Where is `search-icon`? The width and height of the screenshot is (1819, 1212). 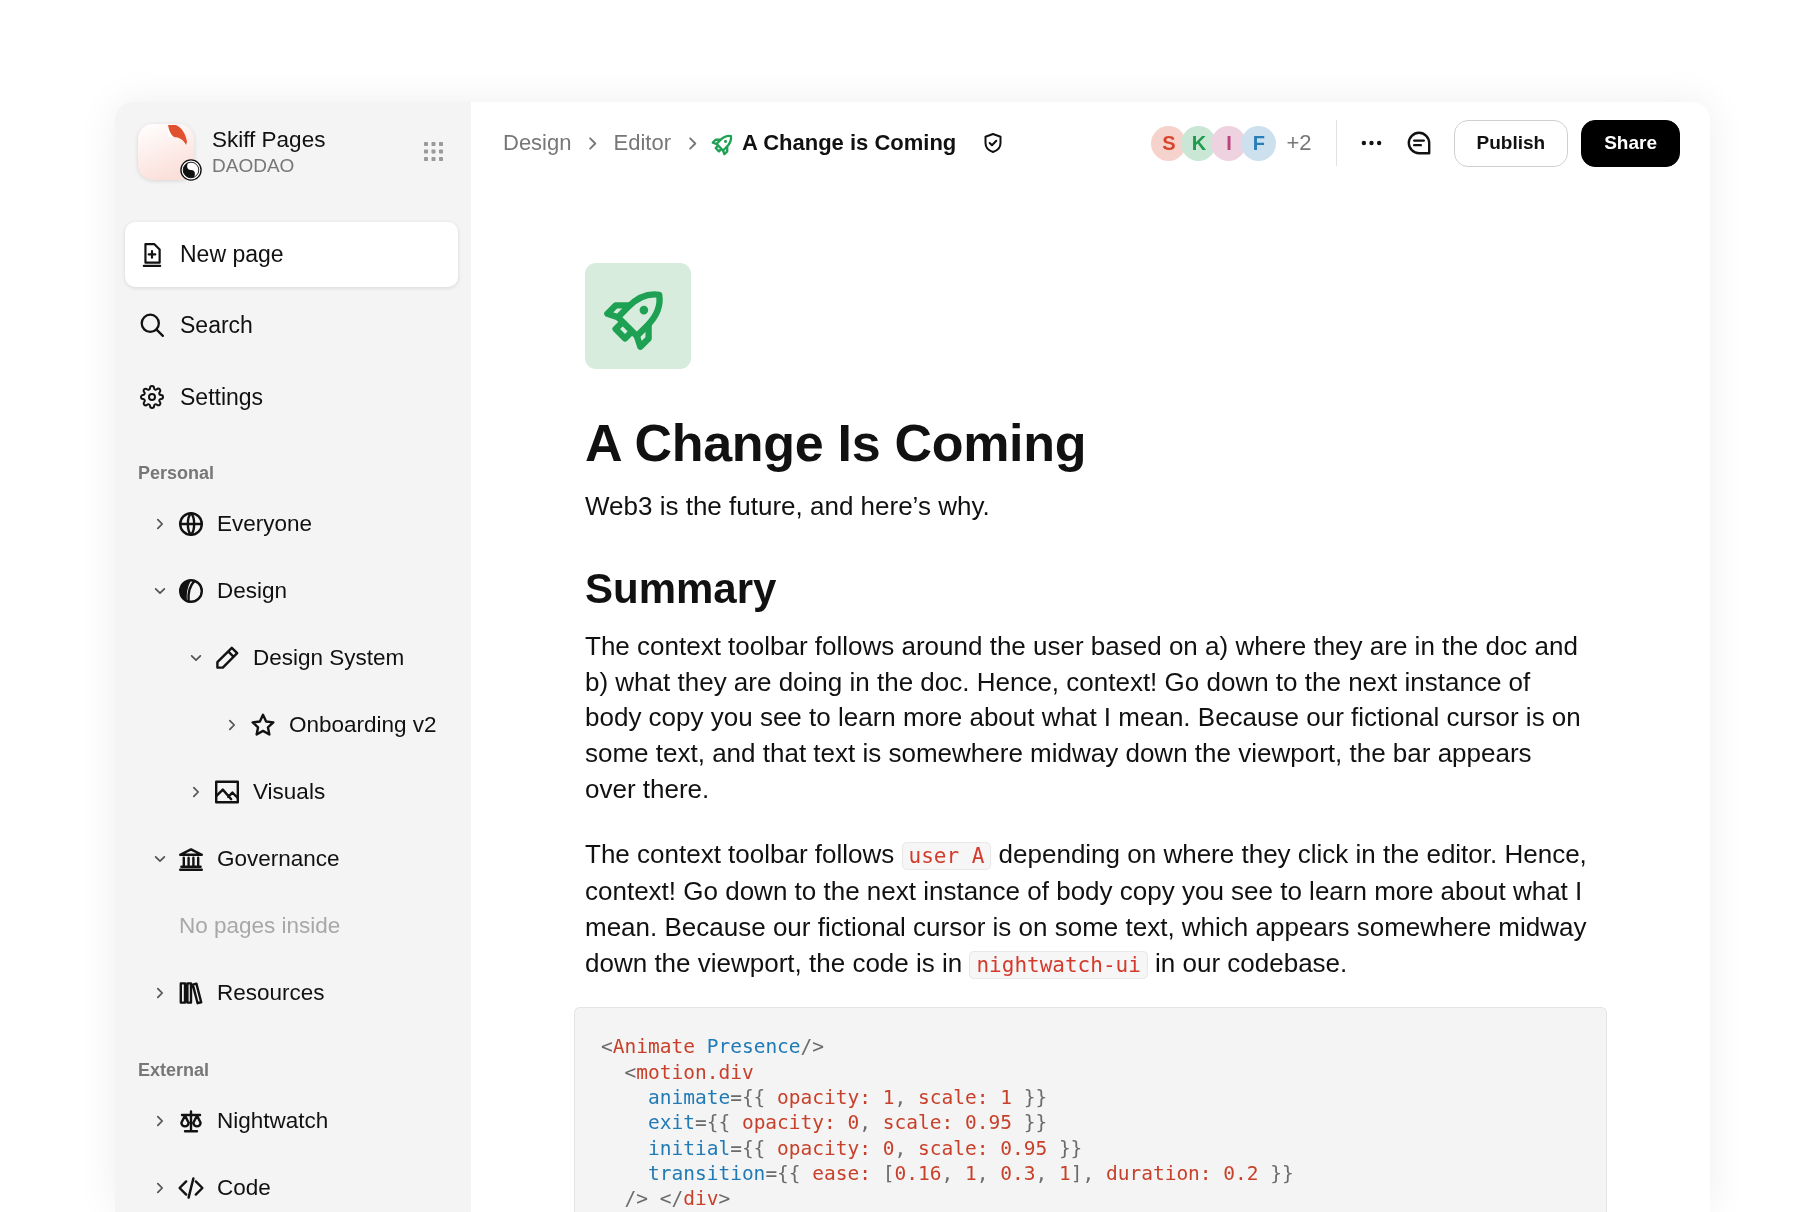
search-icon is located at coordinates (152, 325).